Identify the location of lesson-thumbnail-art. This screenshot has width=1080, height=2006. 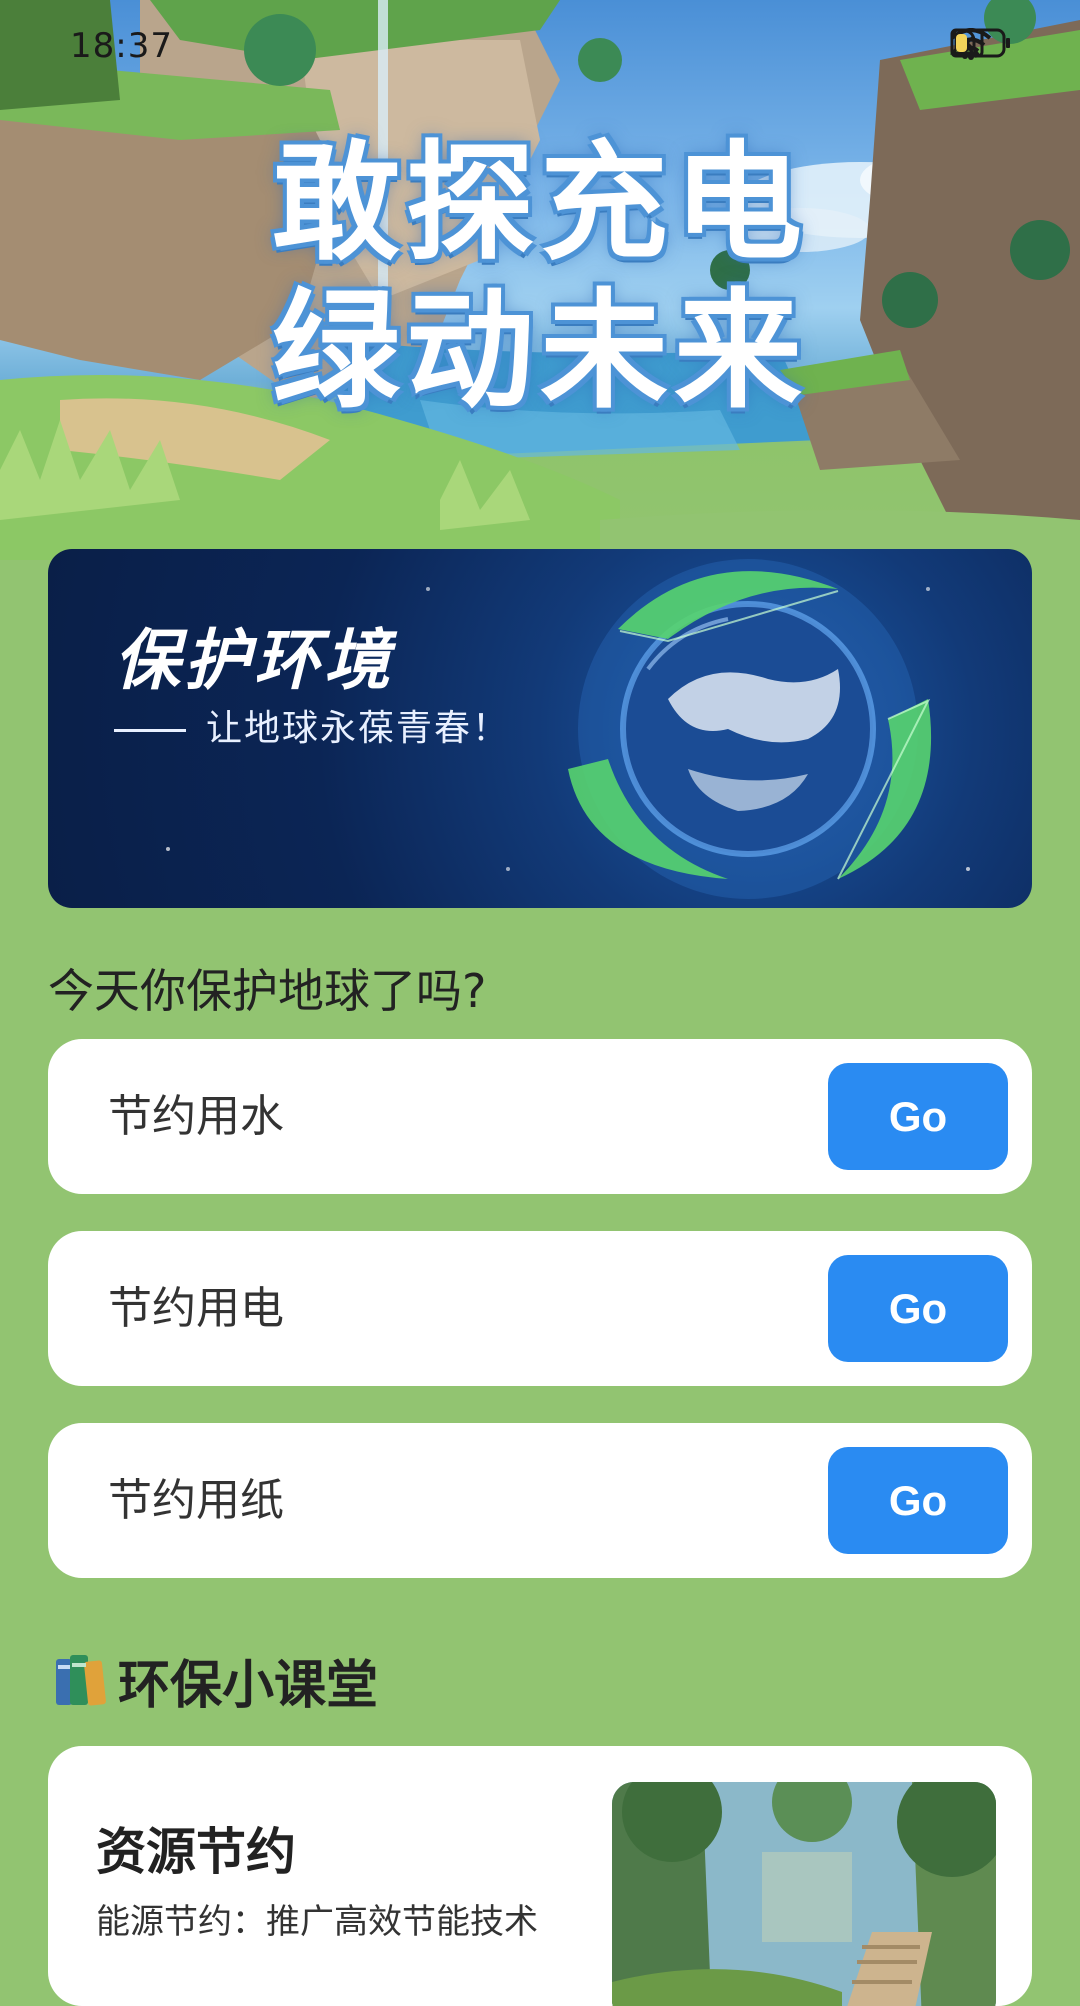
(804, 1894).